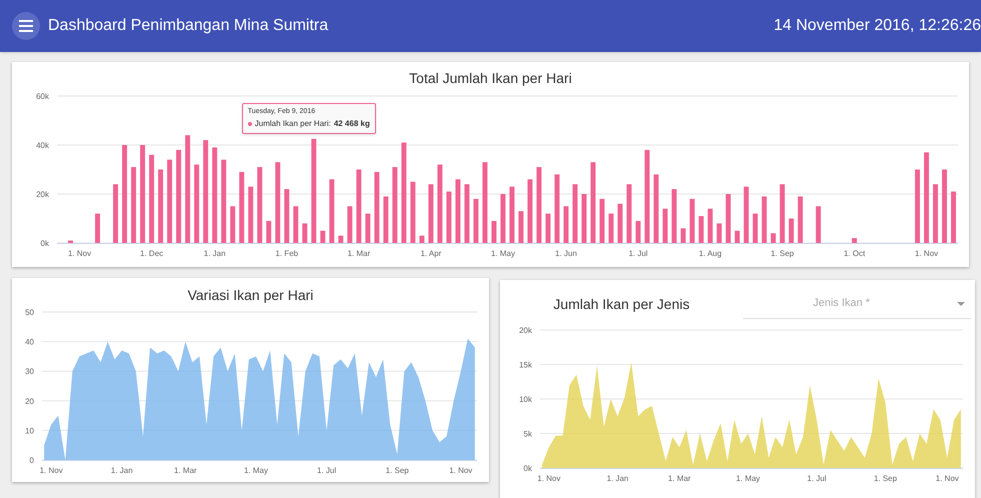 This screenshot has height=498, width=981. Describe the element at coordinates (490, 78) in the screenshot. I see `chart-title: Total Jumlah Ikan per Hari` at that location.